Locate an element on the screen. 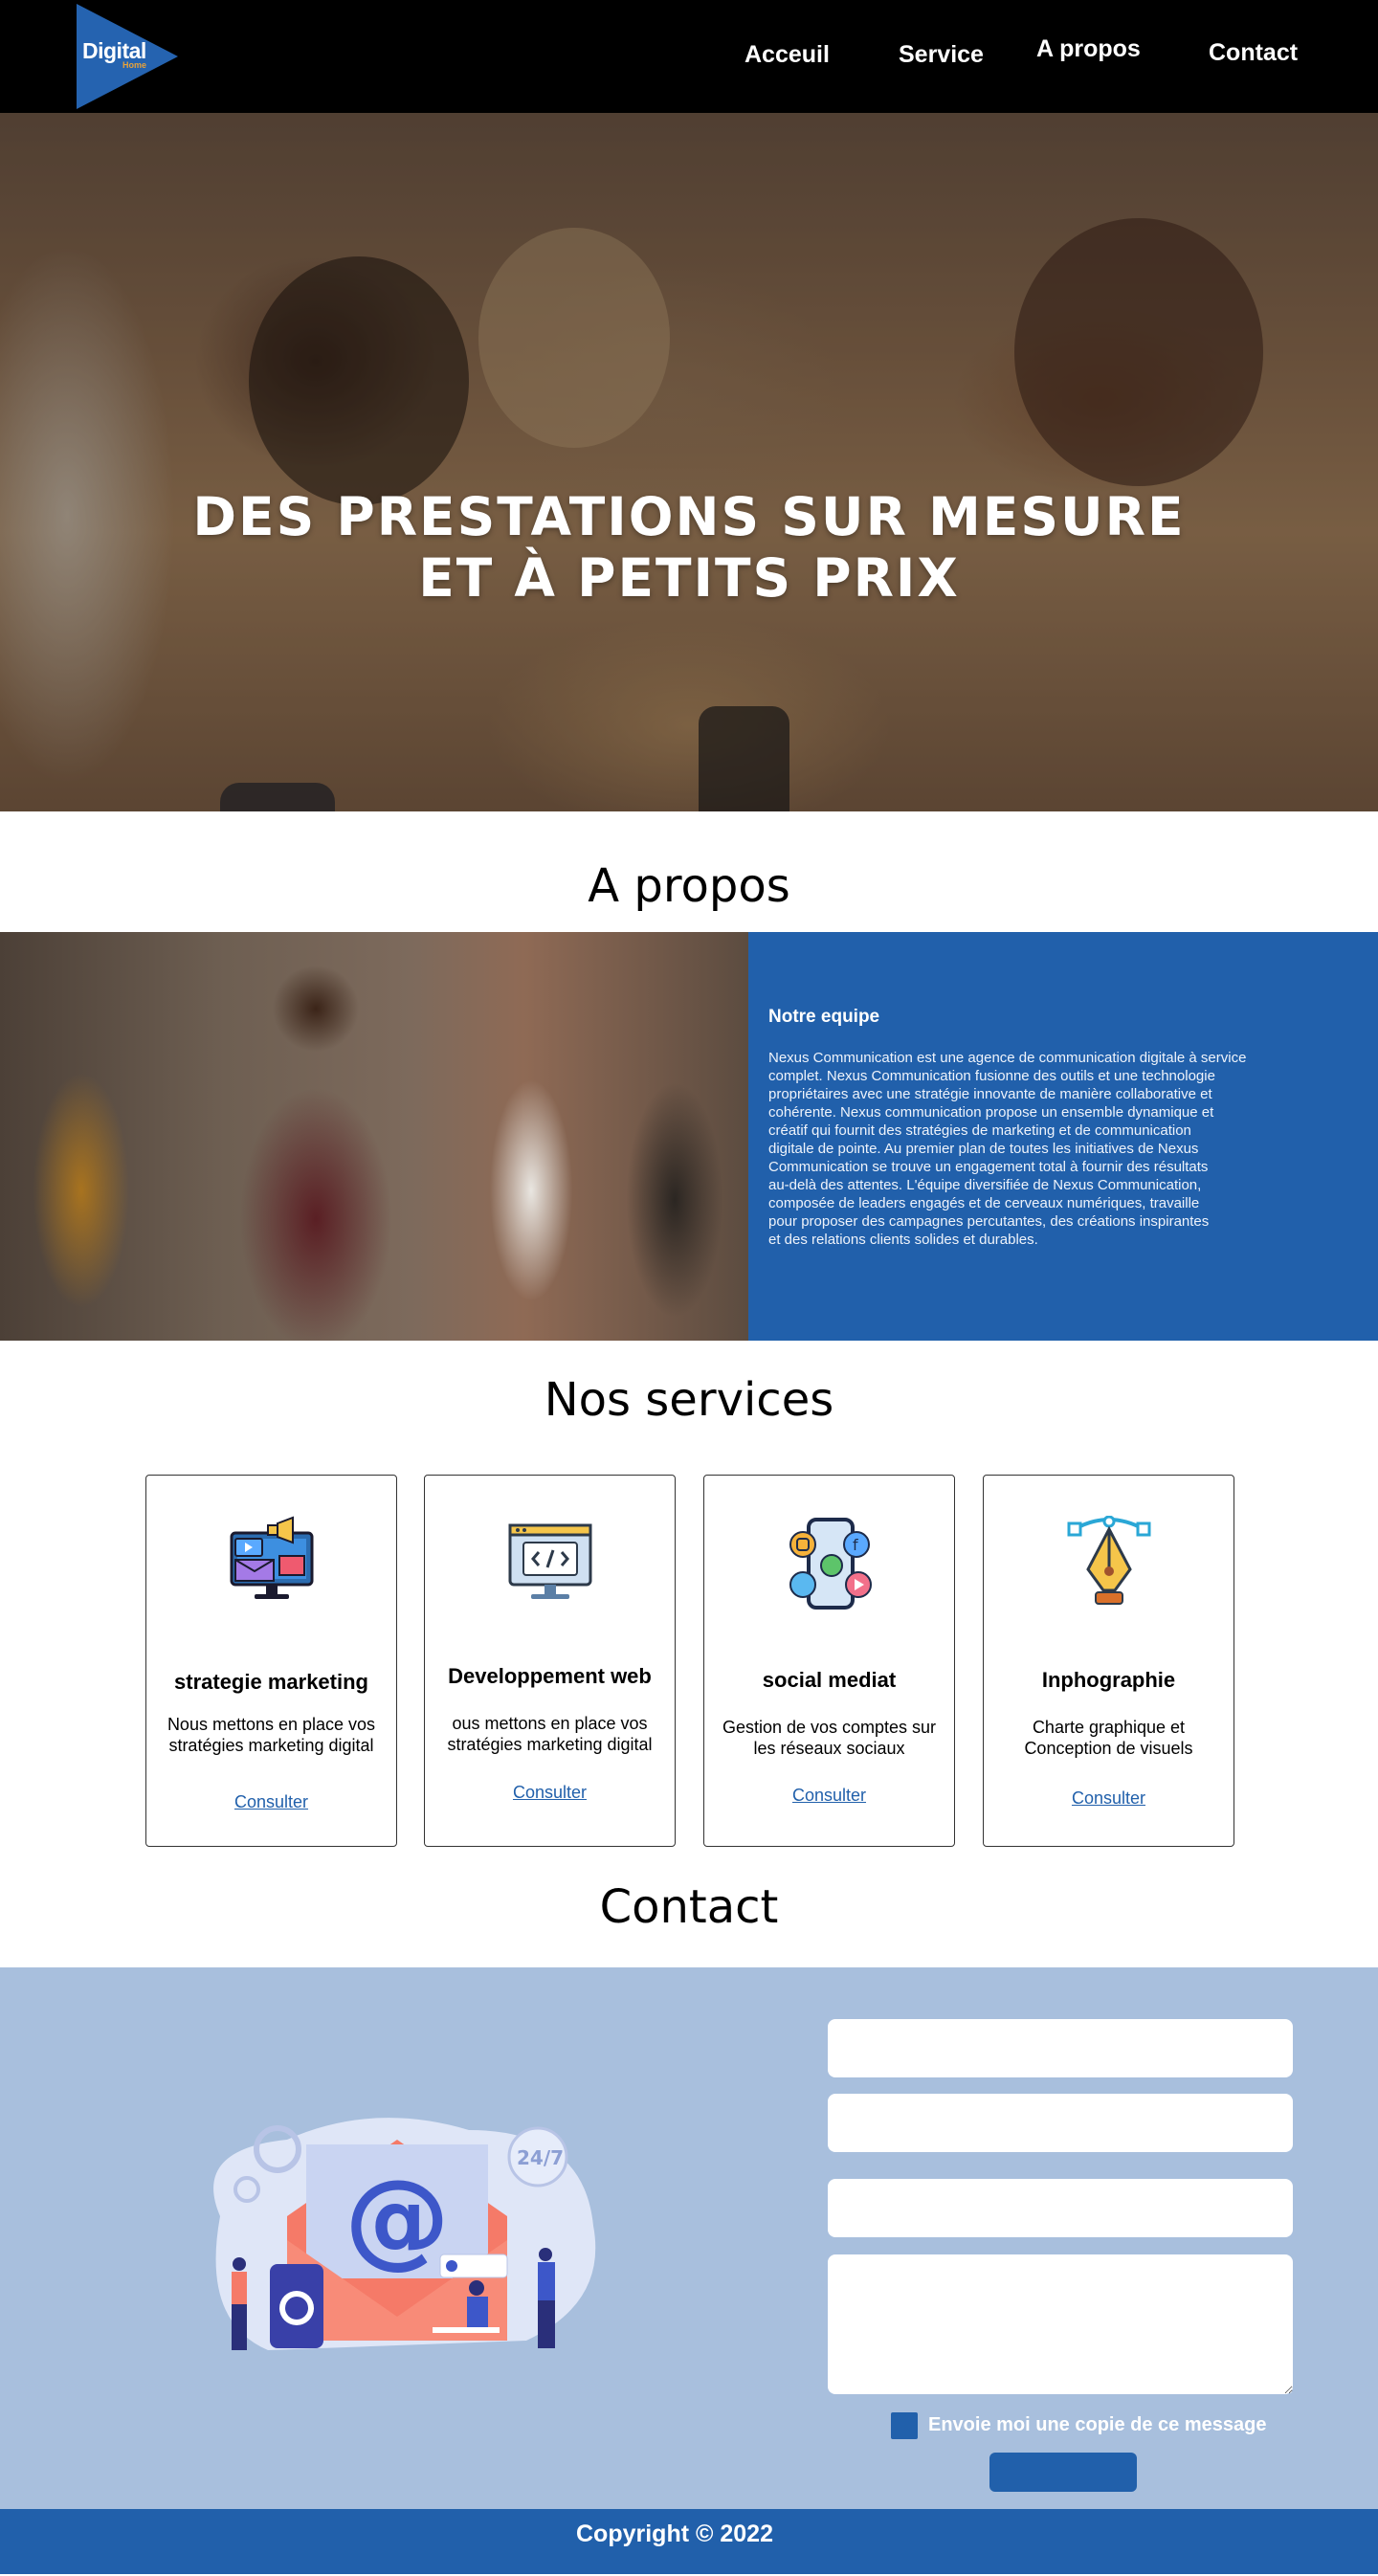  message-field is located at coordinates (1061, 2324).